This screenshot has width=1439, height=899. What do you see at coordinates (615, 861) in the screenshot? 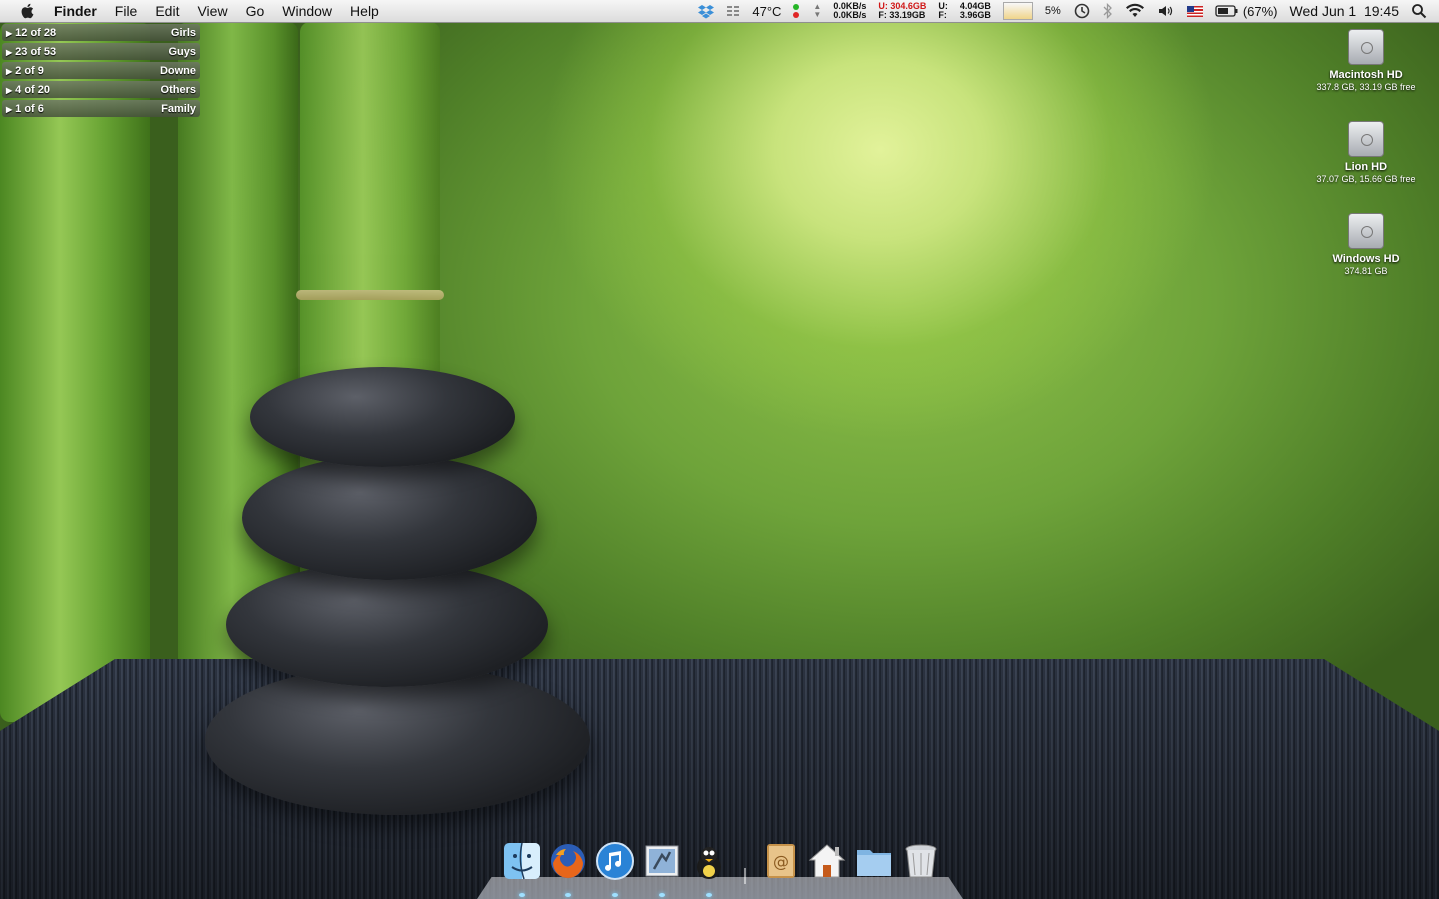
I see `itunes-icon` at bounding box center [615, 861].